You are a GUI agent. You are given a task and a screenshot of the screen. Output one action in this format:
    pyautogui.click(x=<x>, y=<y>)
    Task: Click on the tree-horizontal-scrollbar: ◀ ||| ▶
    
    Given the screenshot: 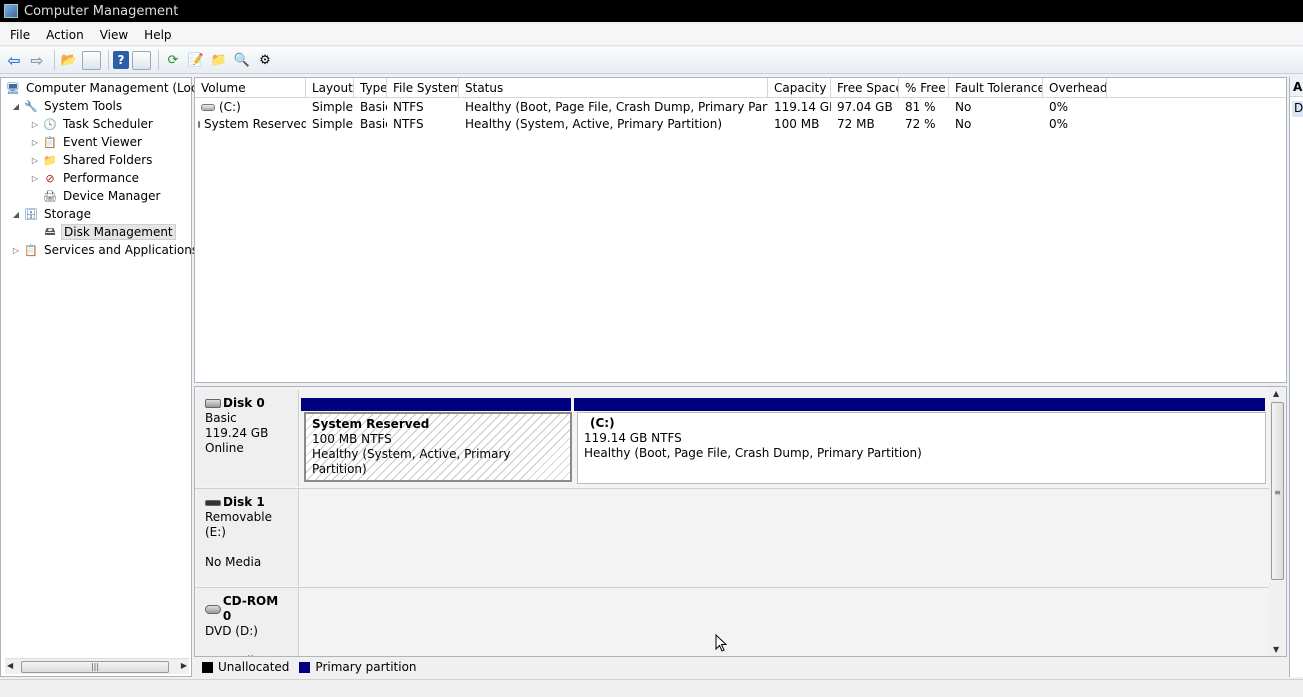 What is the action you would take?
    pyautogui.click(x=97, y=666)
    